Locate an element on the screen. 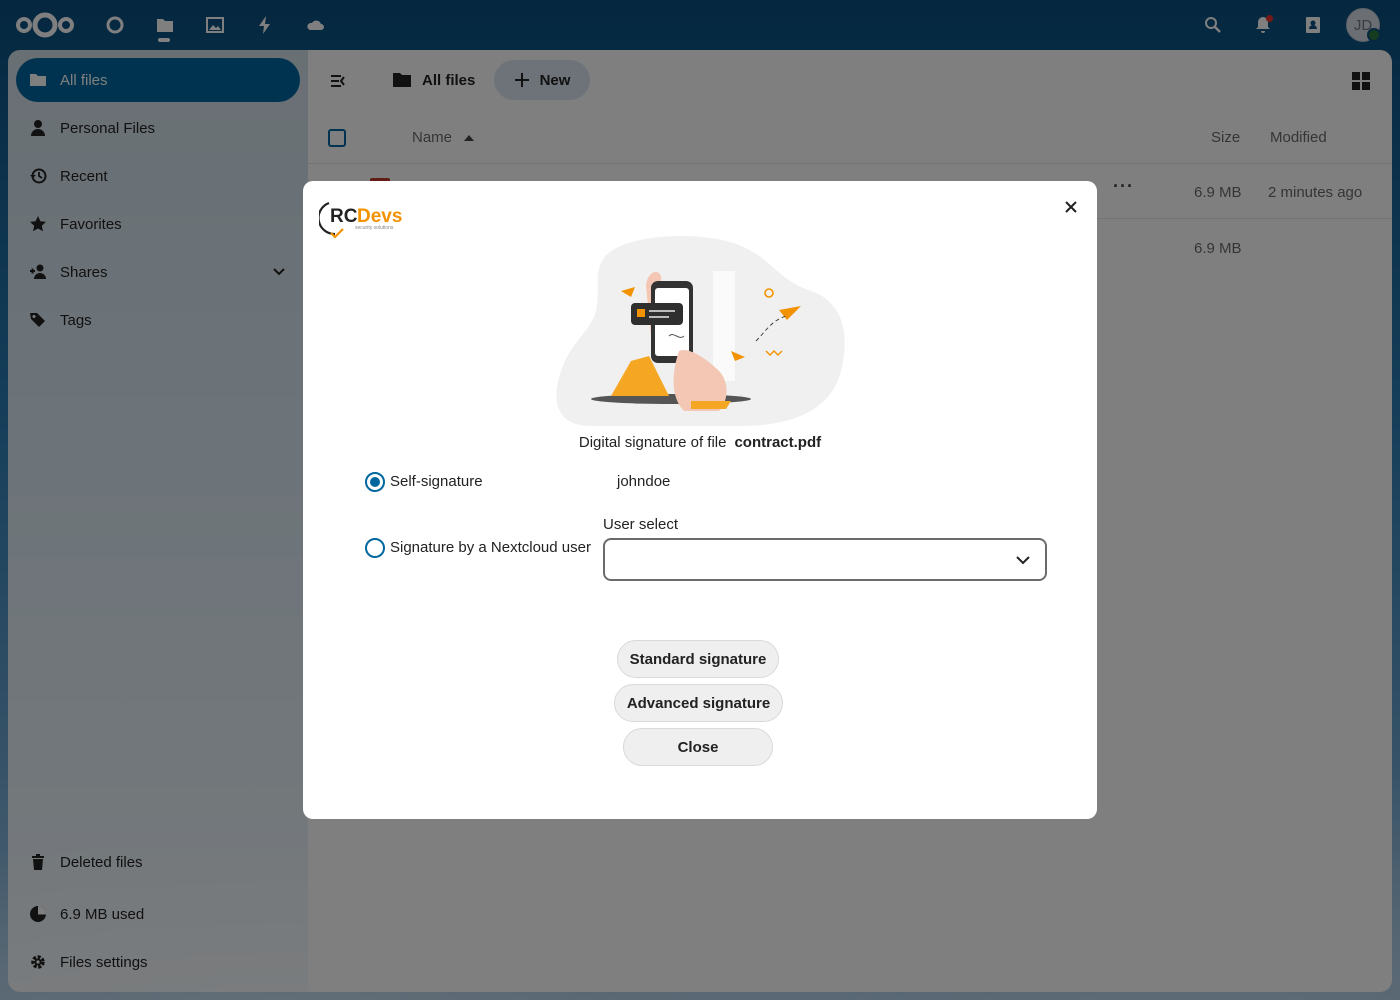 This screenshot has width=1400, height=1000. file-name-text: contract.pdf is located at coordinates (778, 442).